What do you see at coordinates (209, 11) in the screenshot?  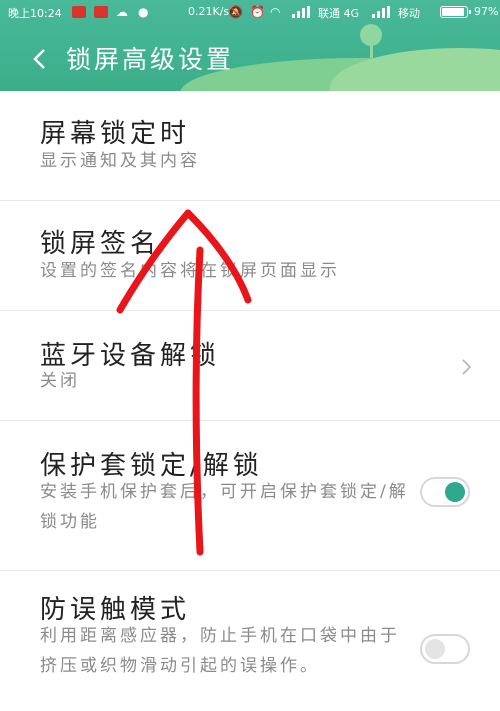 I see `network-speed: 0.21K/s` at bounding box center [209, 11].